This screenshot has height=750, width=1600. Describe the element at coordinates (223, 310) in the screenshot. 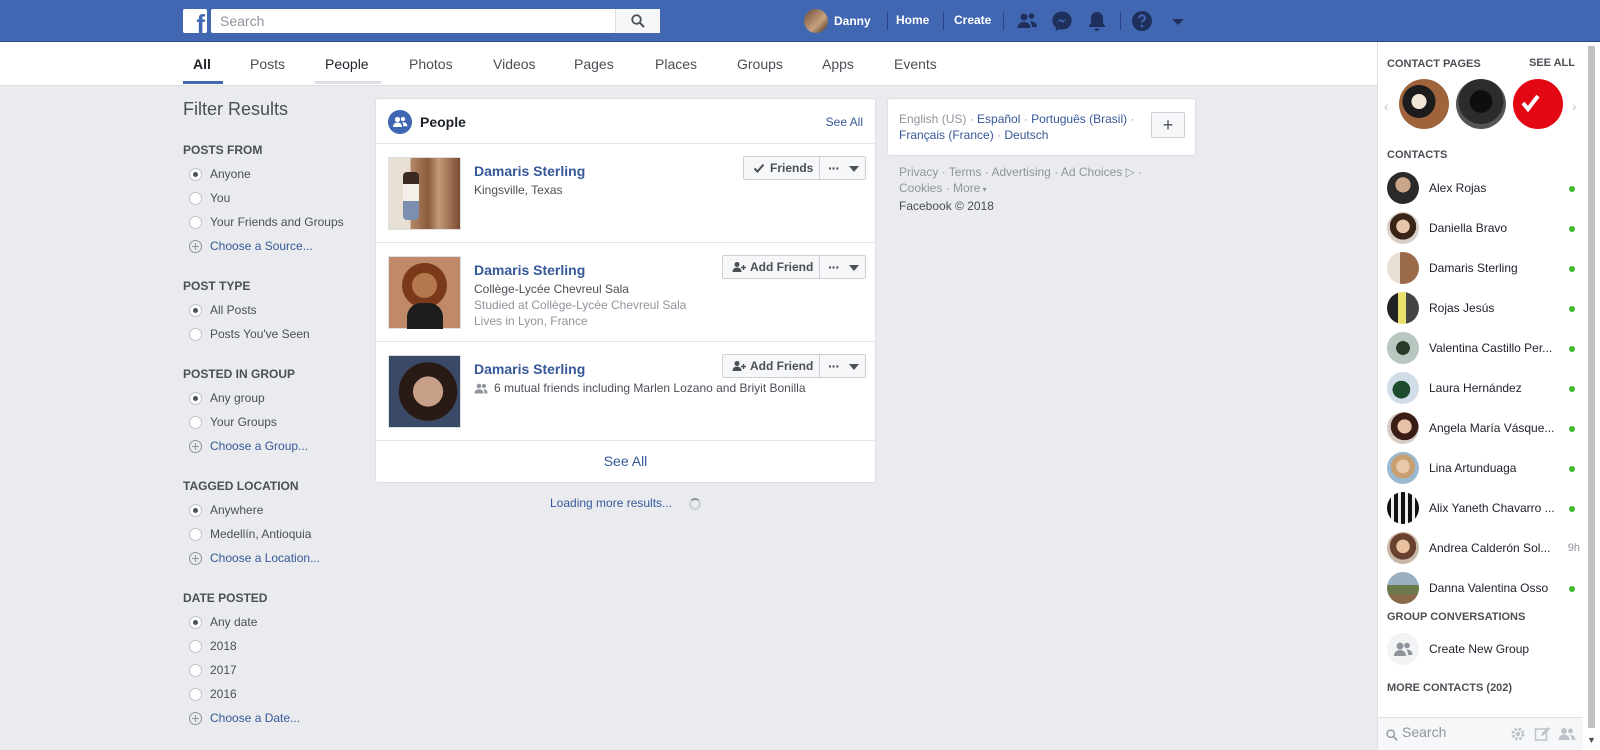

I see `radio-all-posts: All Posts` at that location.